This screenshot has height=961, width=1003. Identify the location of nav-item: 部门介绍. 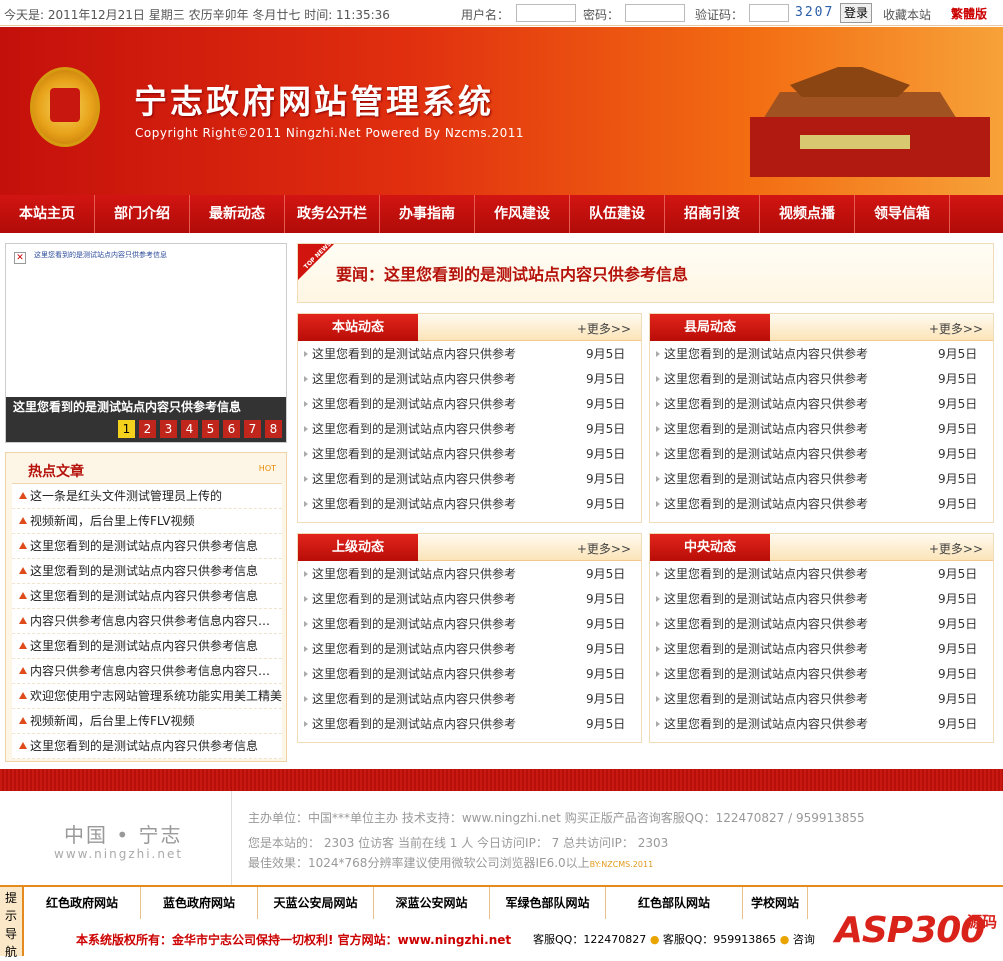
(142, 214).